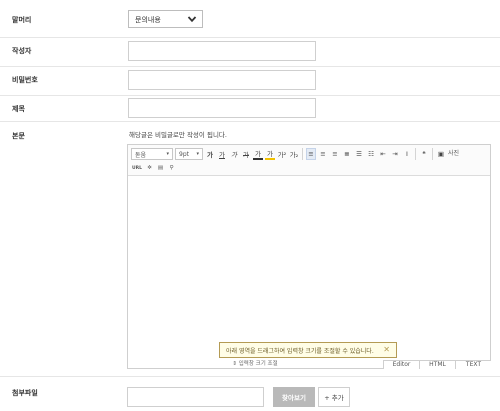  I want to click on category-select-value: 문의내용, so click(148, 20).